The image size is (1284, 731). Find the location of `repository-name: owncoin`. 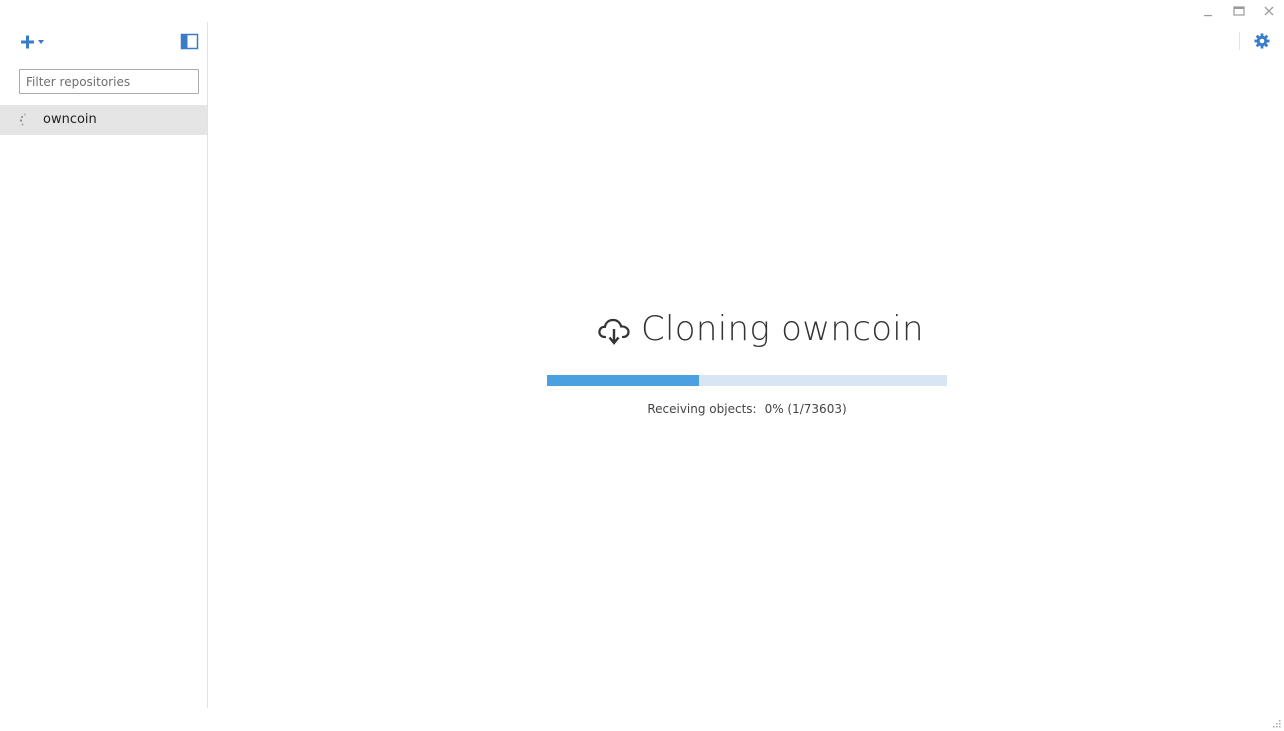

repository-name: owncoin is located at coordinates (70, 119).